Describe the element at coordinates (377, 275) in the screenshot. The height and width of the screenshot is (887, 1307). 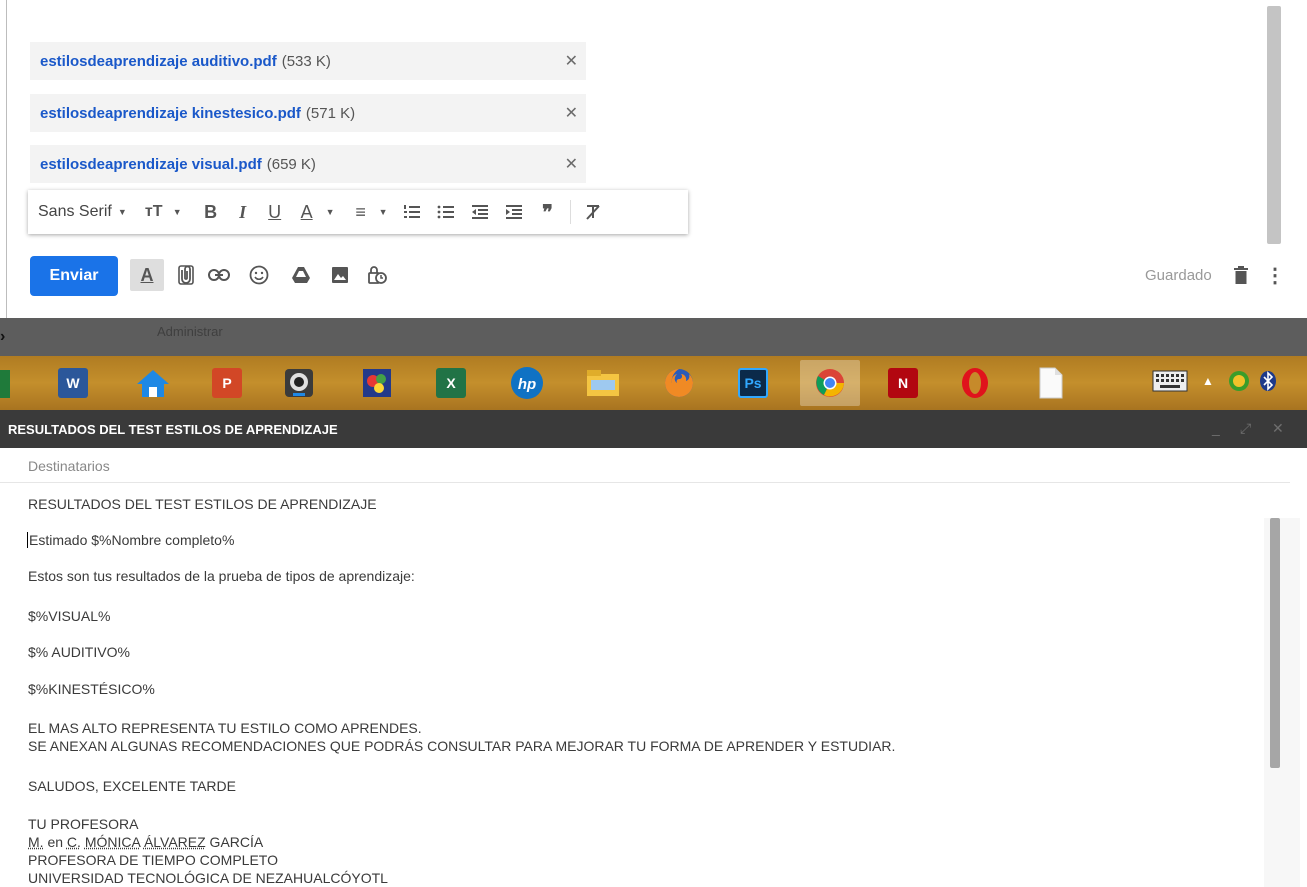
I see `confidential-mode-icon` at that location.